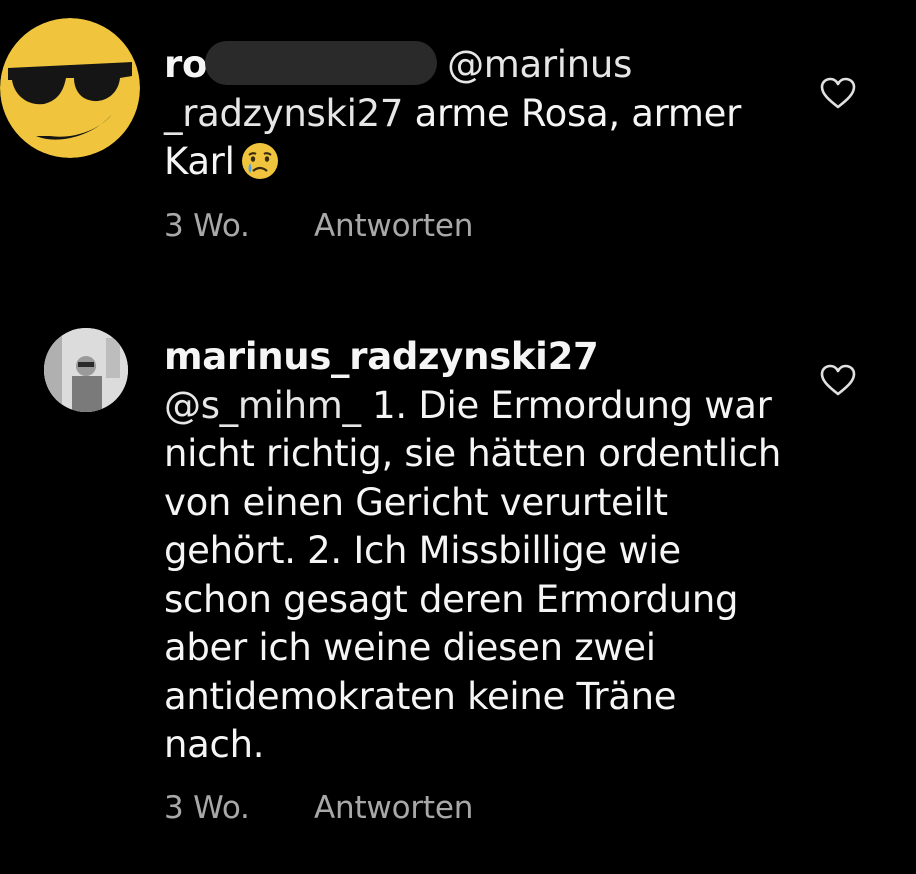 The width and height of the screenshot is (916, 874). I want to click on redaction-bar, so click(321, 63).